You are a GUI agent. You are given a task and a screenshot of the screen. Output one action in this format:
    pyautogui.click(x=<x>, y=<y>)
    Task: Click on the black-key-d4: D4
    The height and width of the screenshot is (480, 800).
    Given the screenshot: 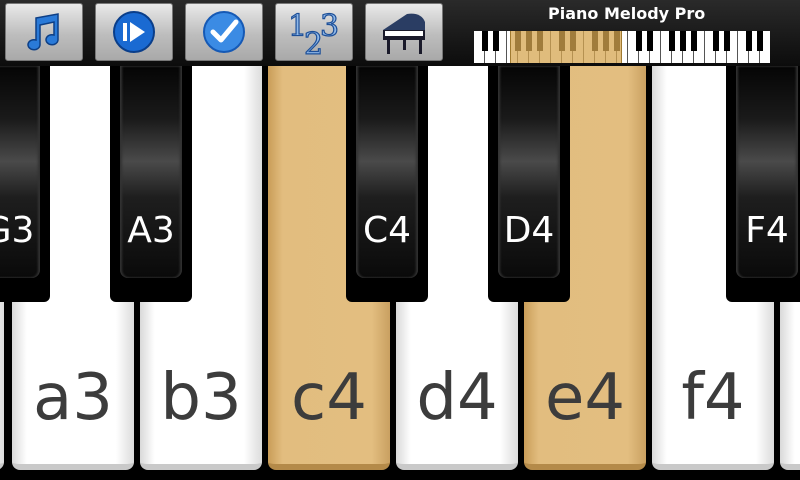 What is the action you would take?
    pyautogui.click(x=529, y=184)
    